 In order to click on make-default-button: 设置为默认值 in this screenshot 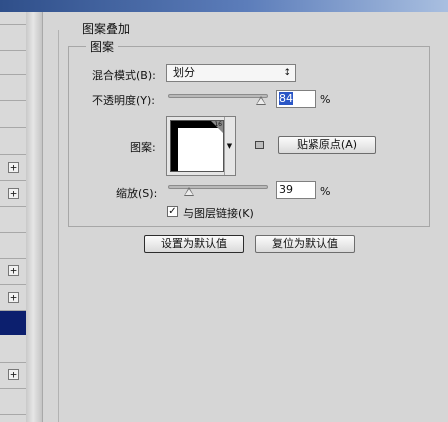, I will do `click(194, 244)`.